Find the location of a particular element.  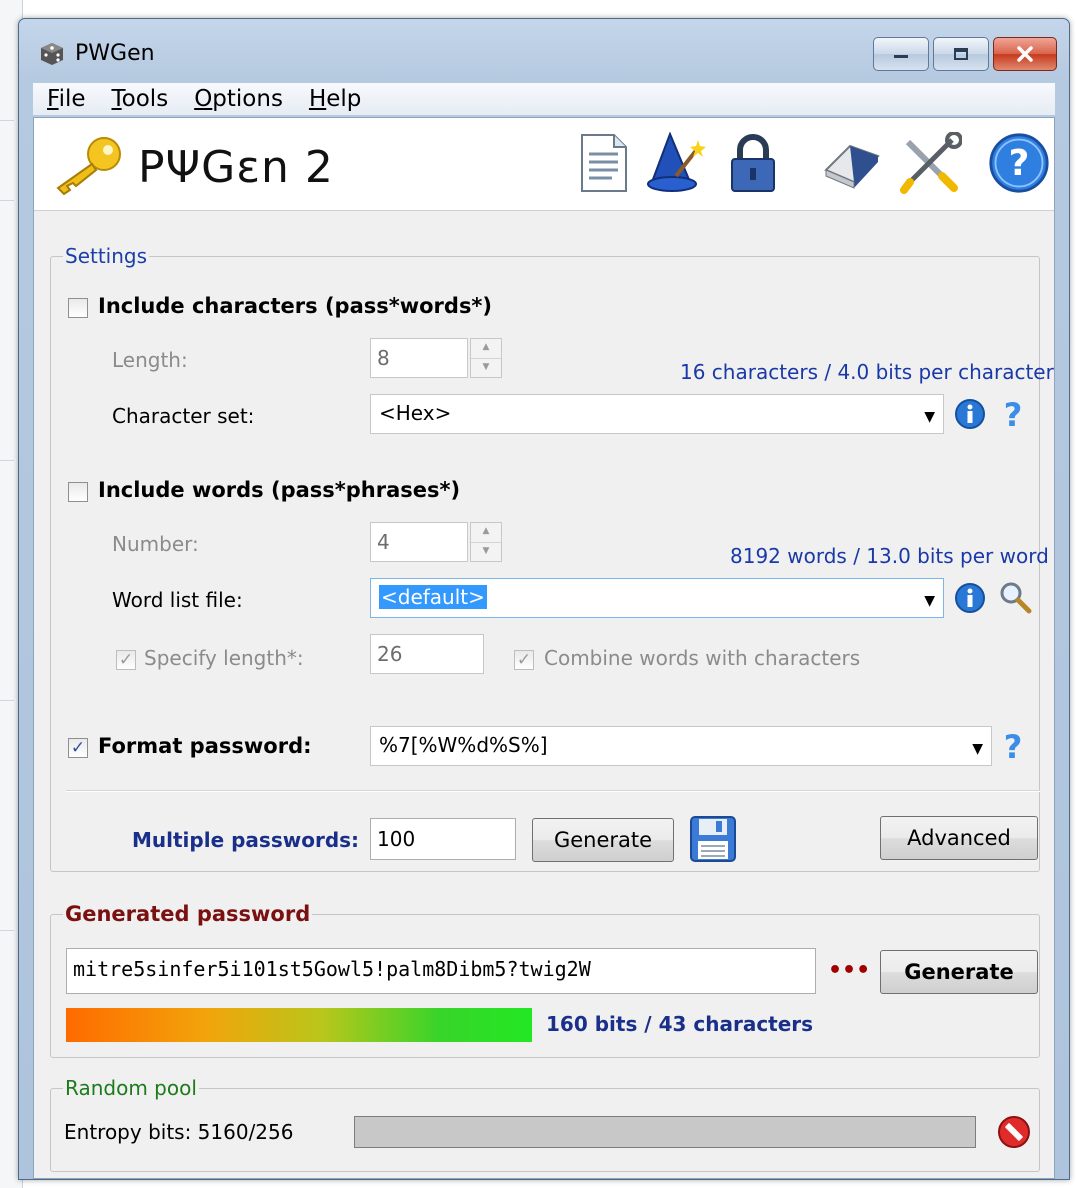

close-icon is located at coordinates (1025, 54).